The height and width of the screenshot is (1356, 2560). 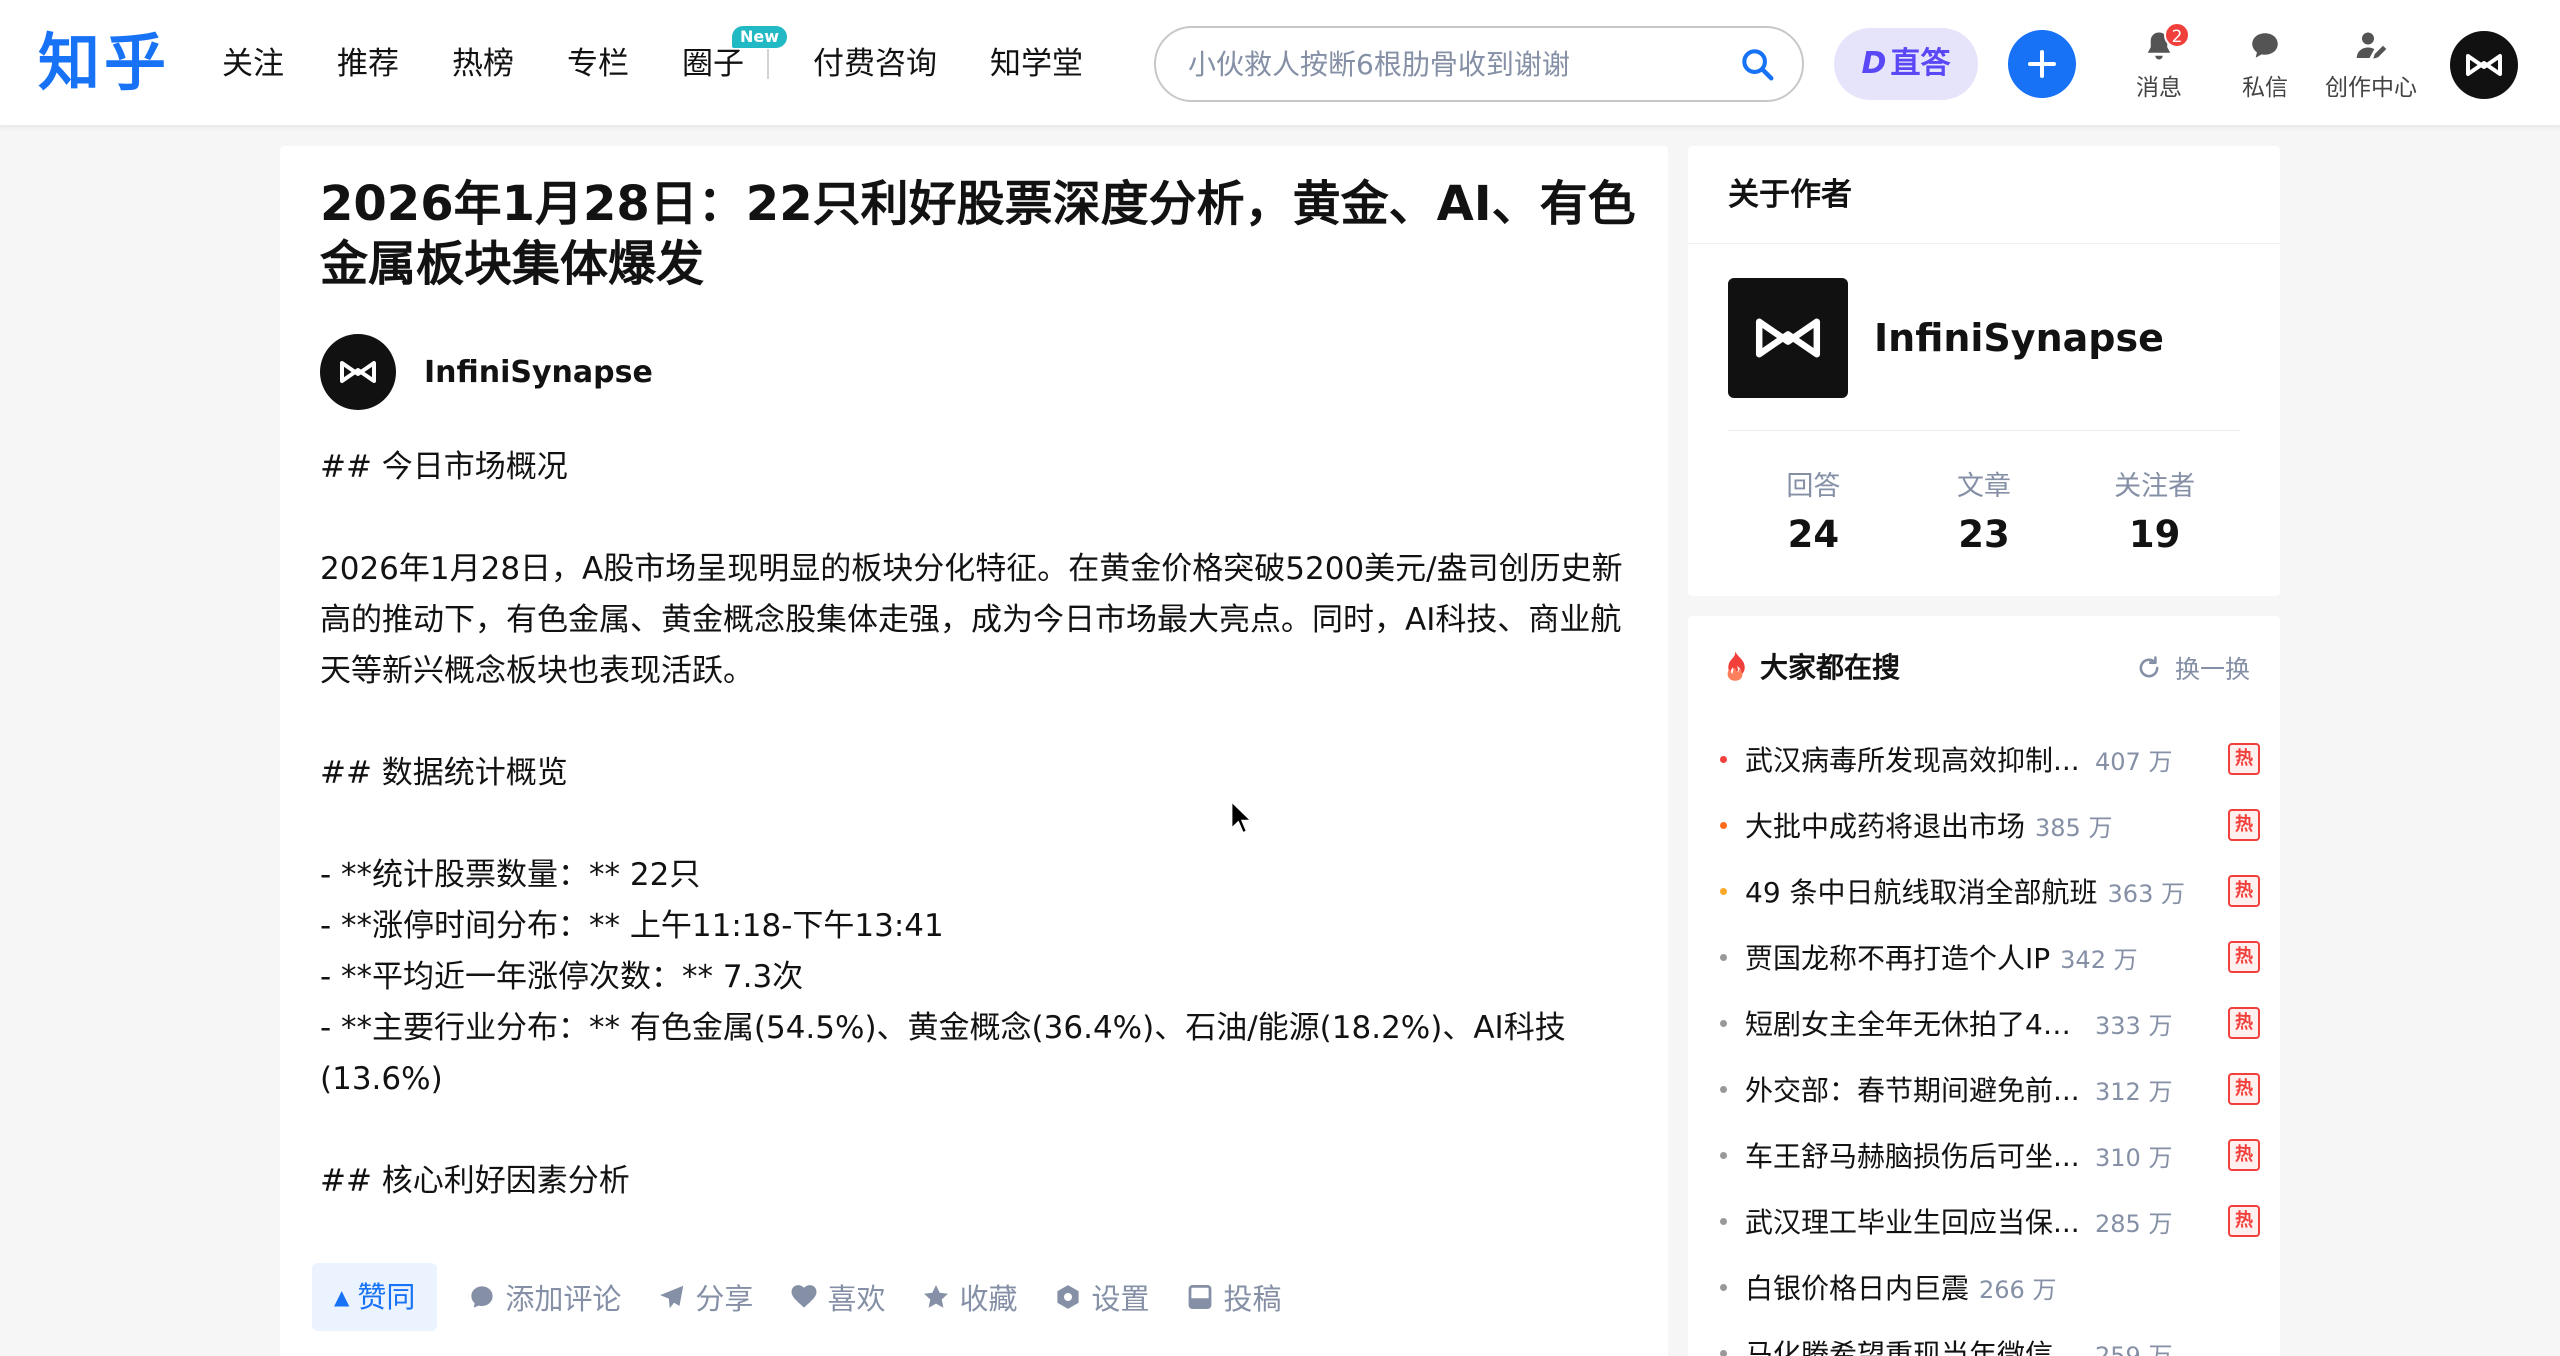 I want to click on stat-followers: 关注者 19, so click(x=2154, y=510).